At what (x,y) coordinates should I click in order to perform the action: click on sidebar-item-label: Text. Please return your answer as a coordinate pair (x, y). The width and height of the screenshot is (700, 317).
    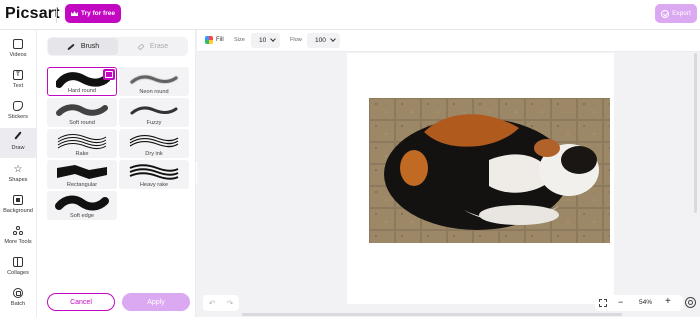
    Looking at the image, I should click on (18, 86).